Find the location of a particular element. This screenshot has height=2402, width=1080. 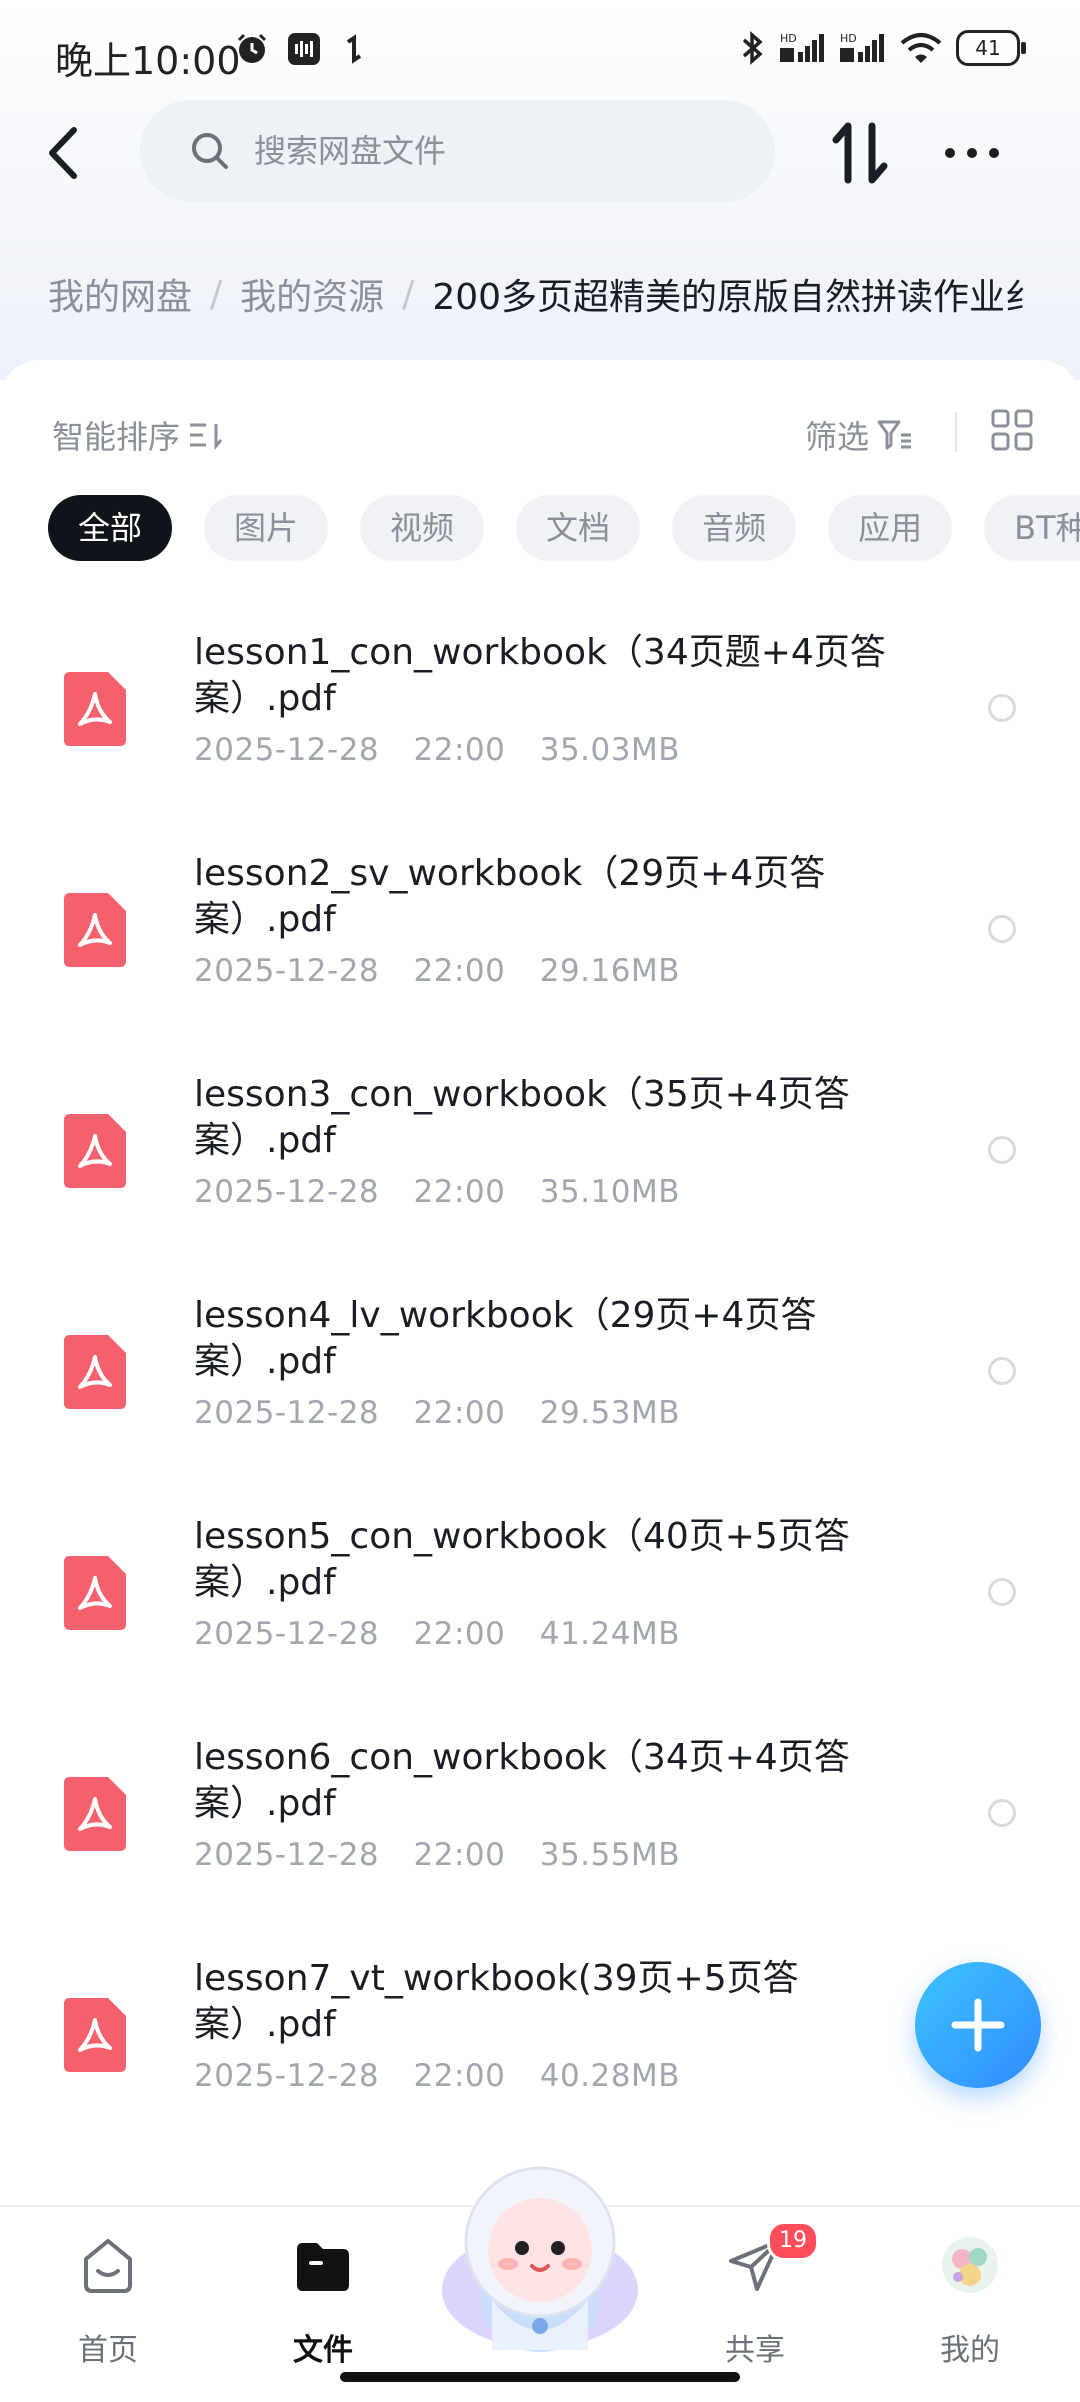

nav-share: 19 共享 is located at coordinates (757, 2294).